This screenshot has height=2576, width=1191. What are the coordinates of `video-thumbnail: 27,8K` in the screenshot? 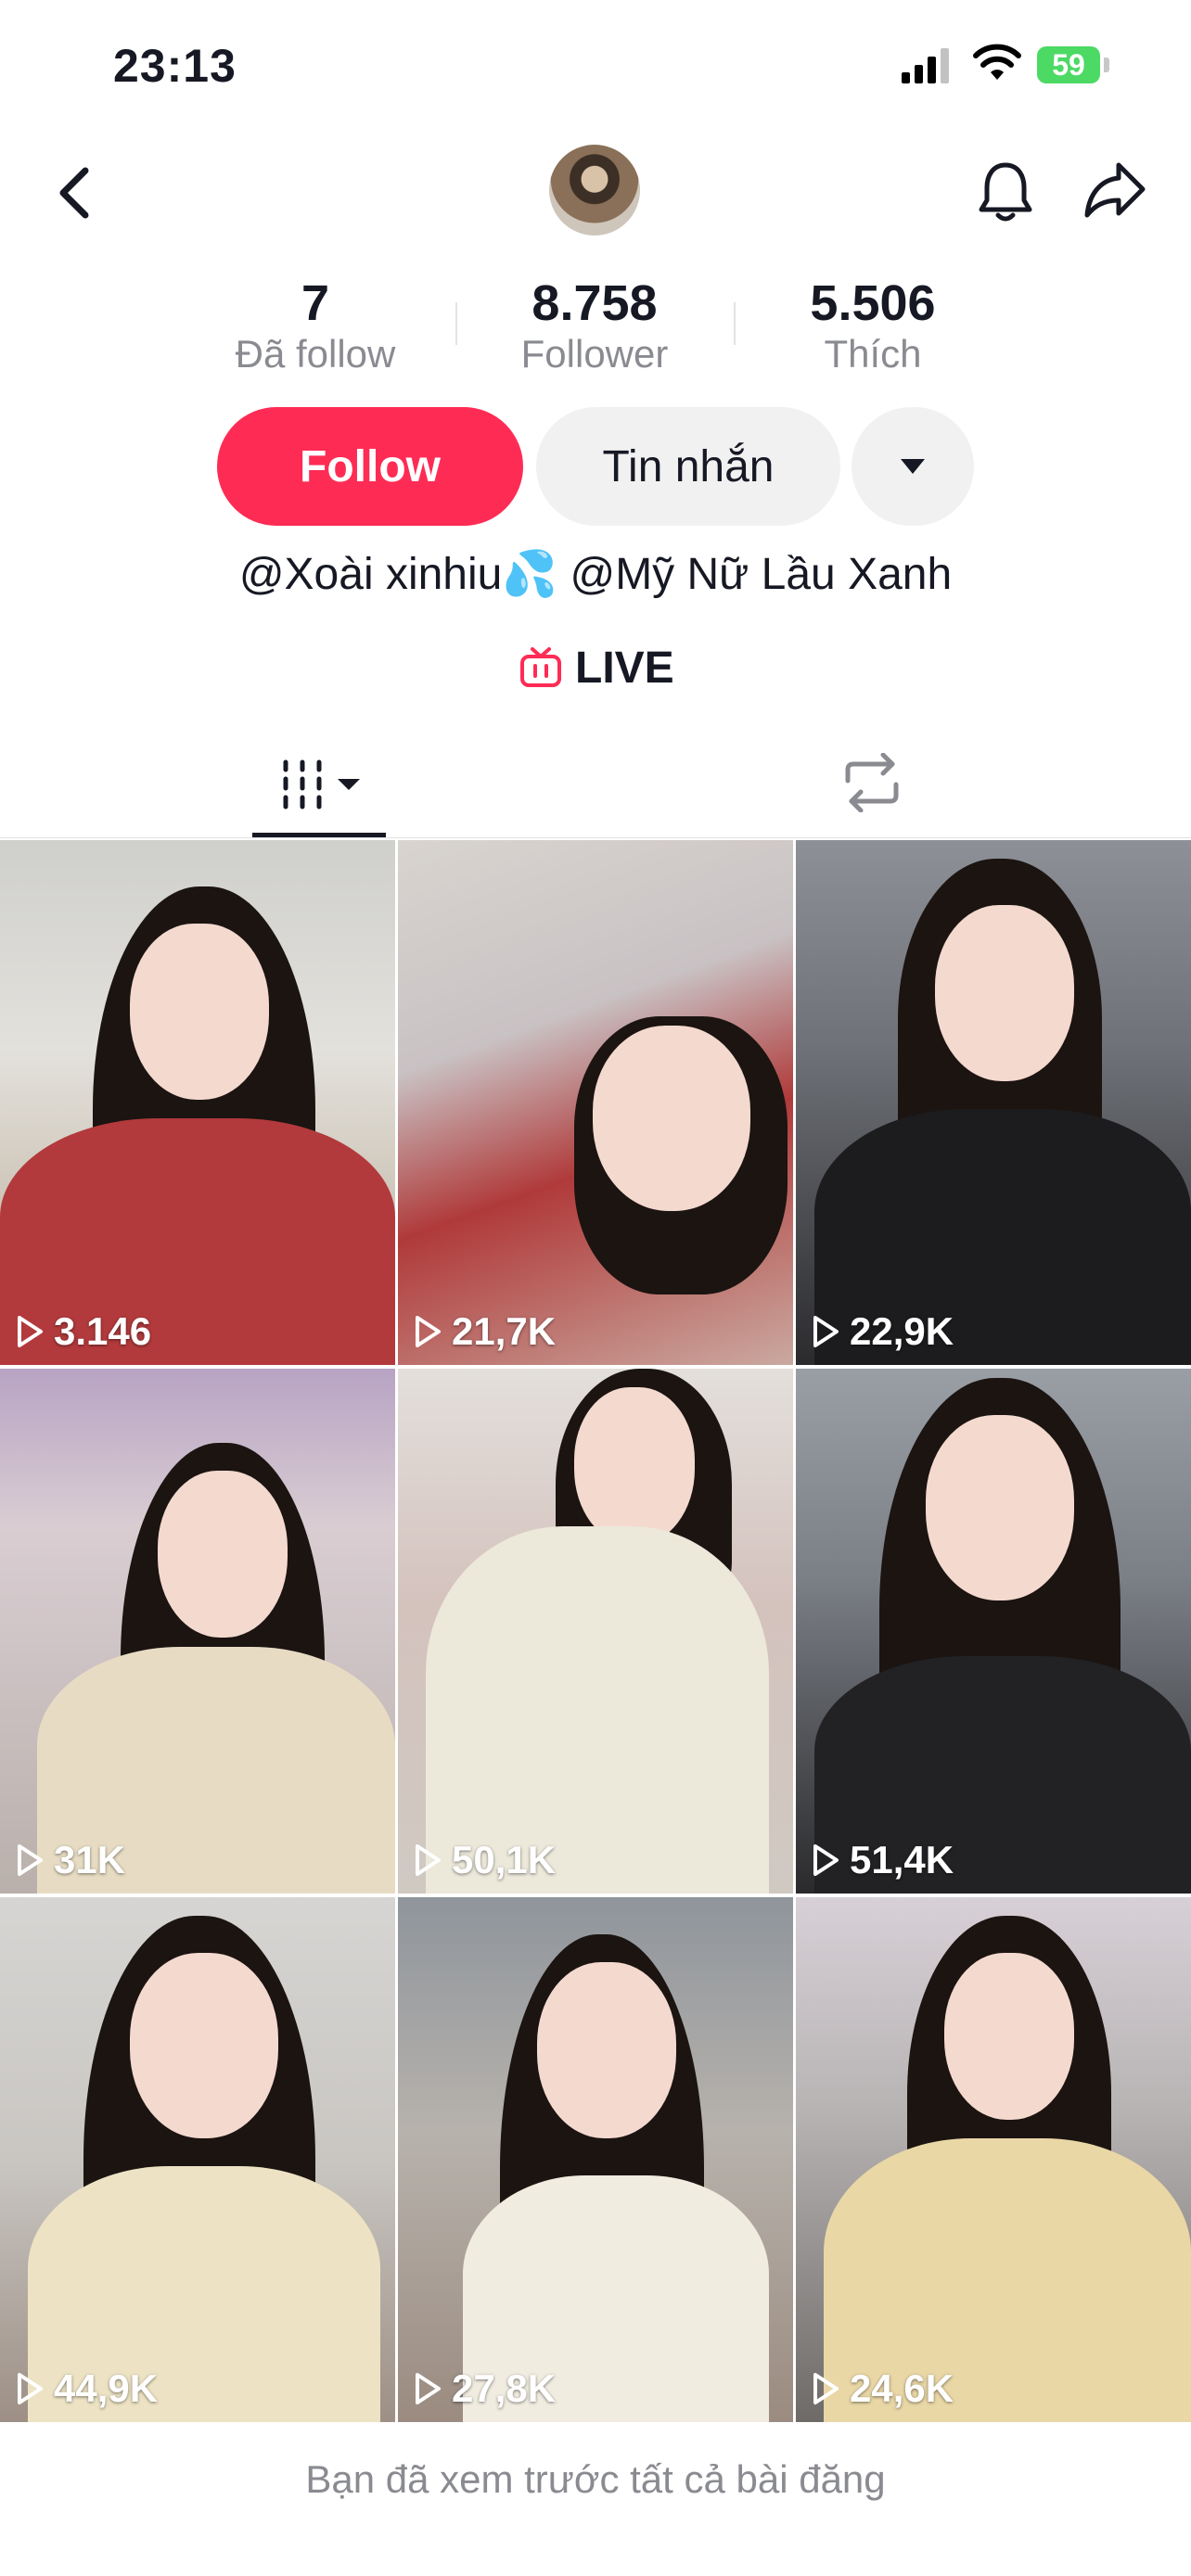 It's located at (595, 2159).